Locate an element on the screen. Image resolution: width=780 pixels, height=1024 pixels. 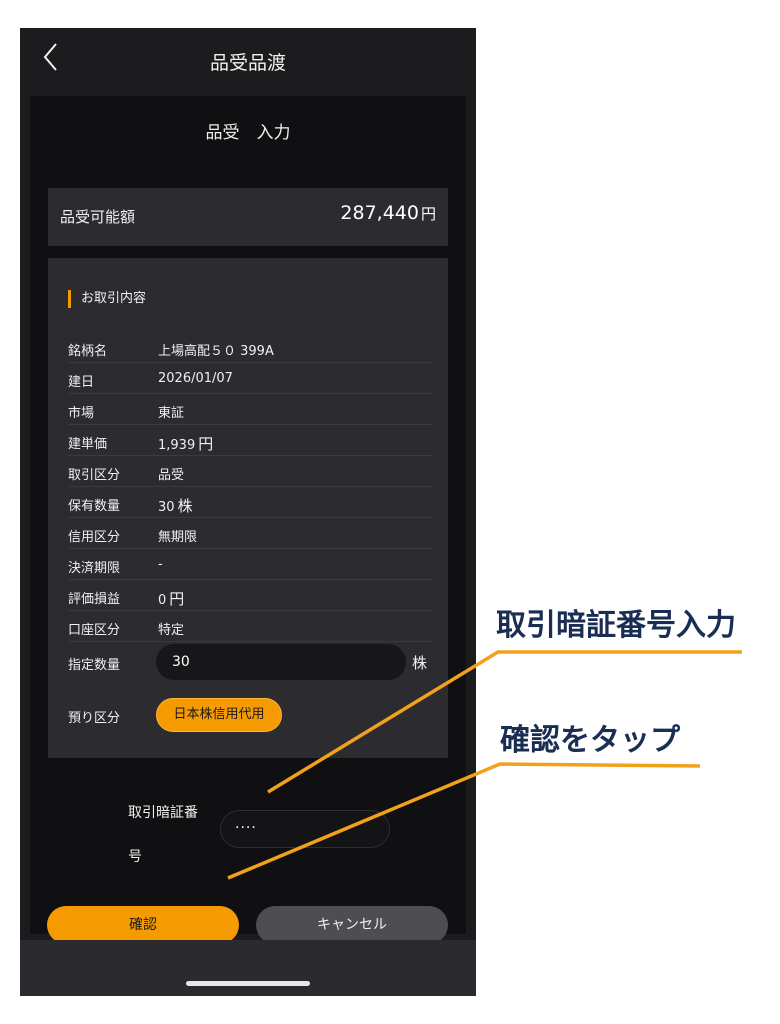
row-value-text: 無期限 is located at coordinates (178, 537).